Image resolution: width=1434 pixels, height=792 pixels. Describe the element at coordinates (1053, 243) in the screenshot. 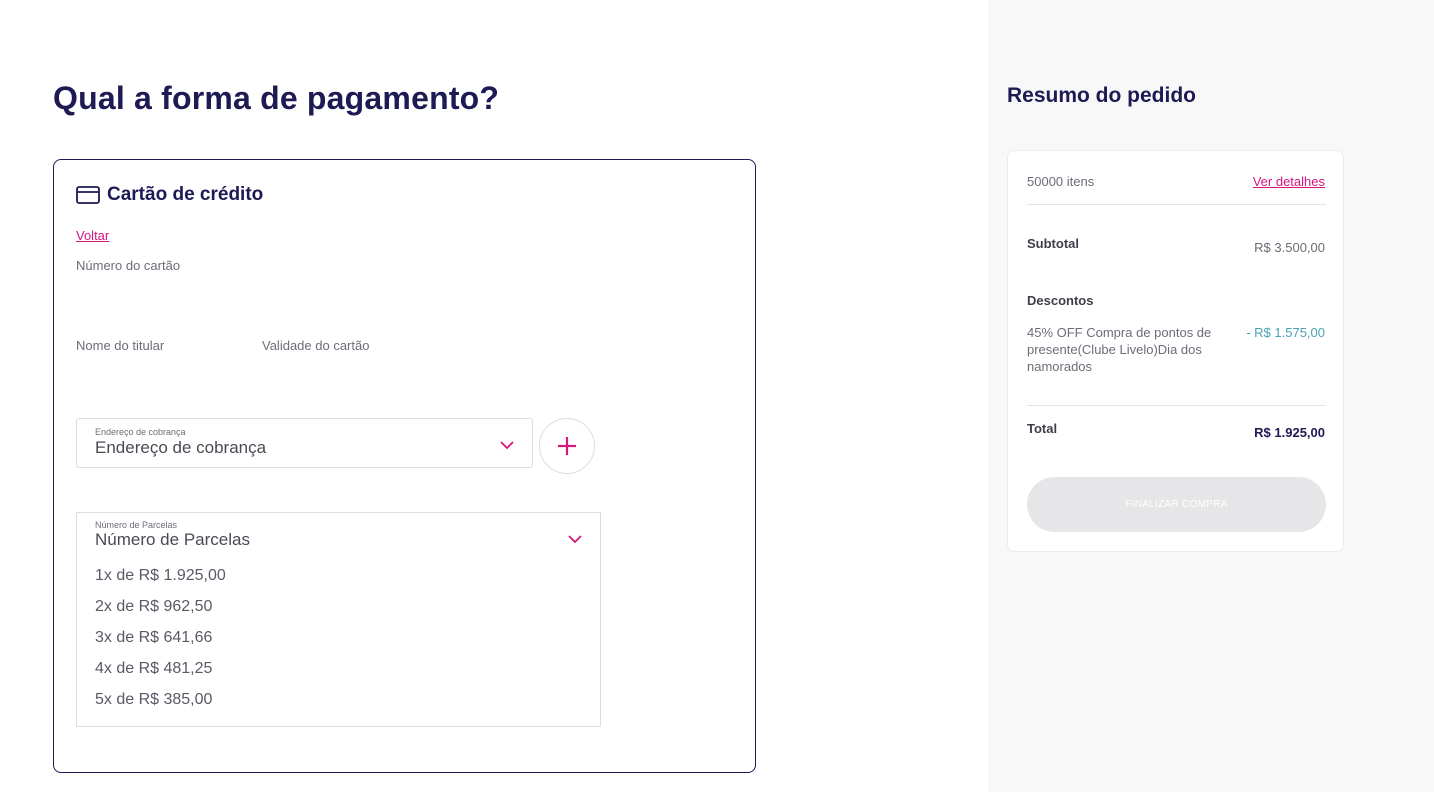

I see `subtotal-label: Subtotal` at that location.